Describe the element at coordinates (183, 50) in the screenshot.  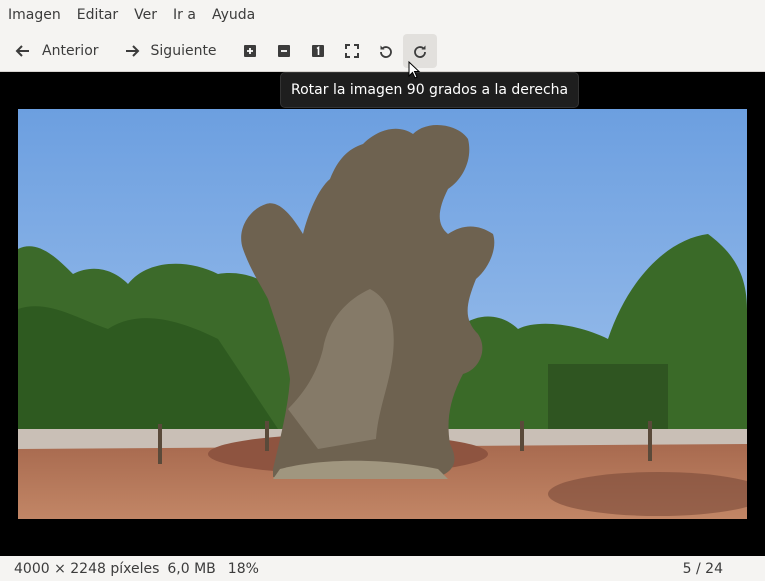
I see `next-label: Siguiente` at that location.